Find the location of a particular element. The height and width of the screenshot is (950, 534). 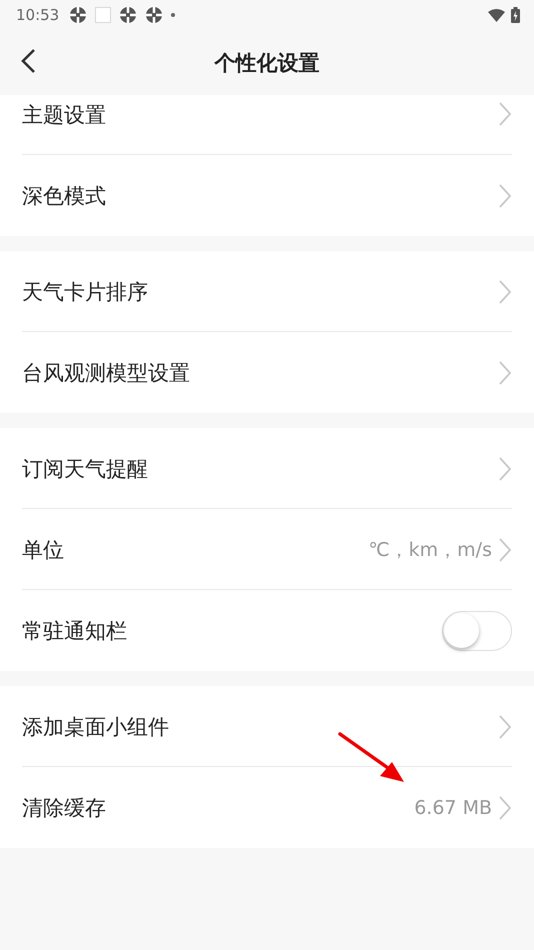

dot-icon is located at coordinates (173, 15).